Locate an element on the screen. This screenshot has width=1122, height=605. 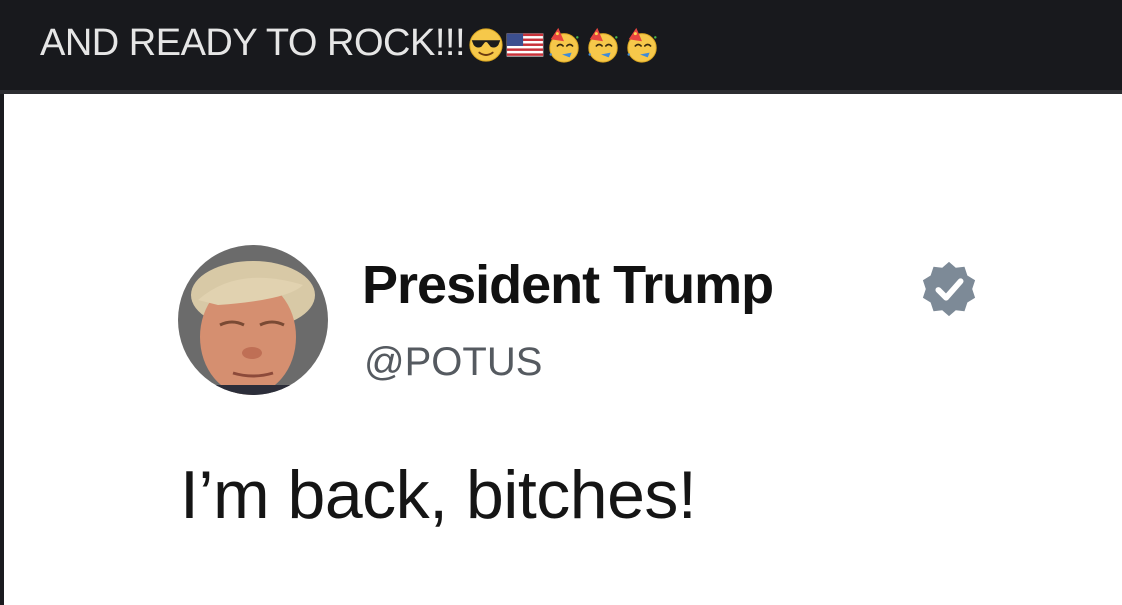
portrait-image is located at coordinates (253, 320).